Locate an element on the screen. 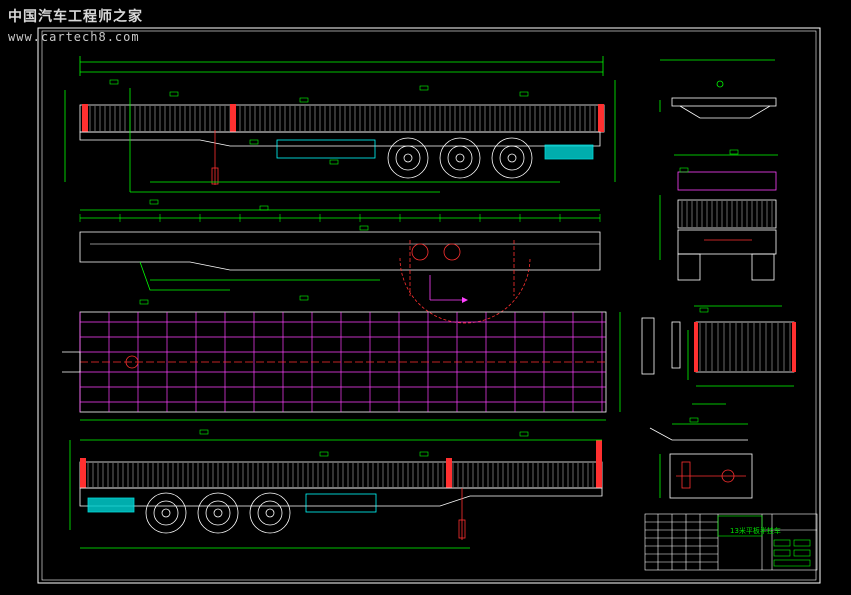 Image resolution: width=851 pixels, height=595 pixels. kingpin-detail is located at coordinates (701, 451).